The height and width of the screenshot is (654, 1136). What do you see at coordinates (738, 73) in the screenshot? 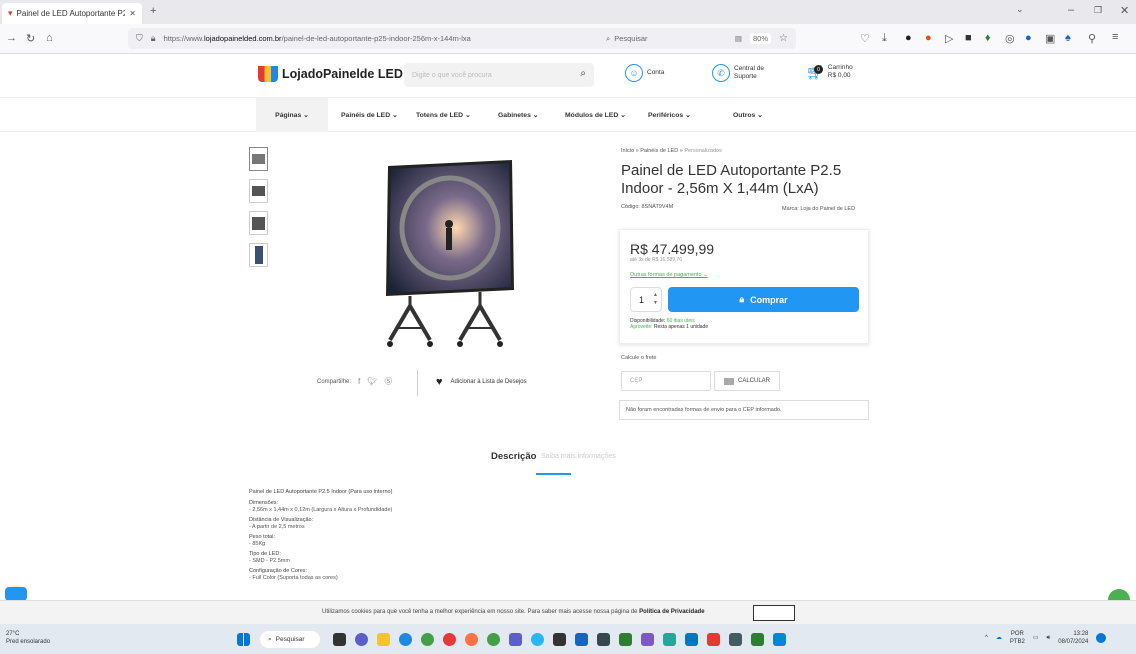
I see `support-link: ✆ Central de Suporte` at bounding box center [738, 73].